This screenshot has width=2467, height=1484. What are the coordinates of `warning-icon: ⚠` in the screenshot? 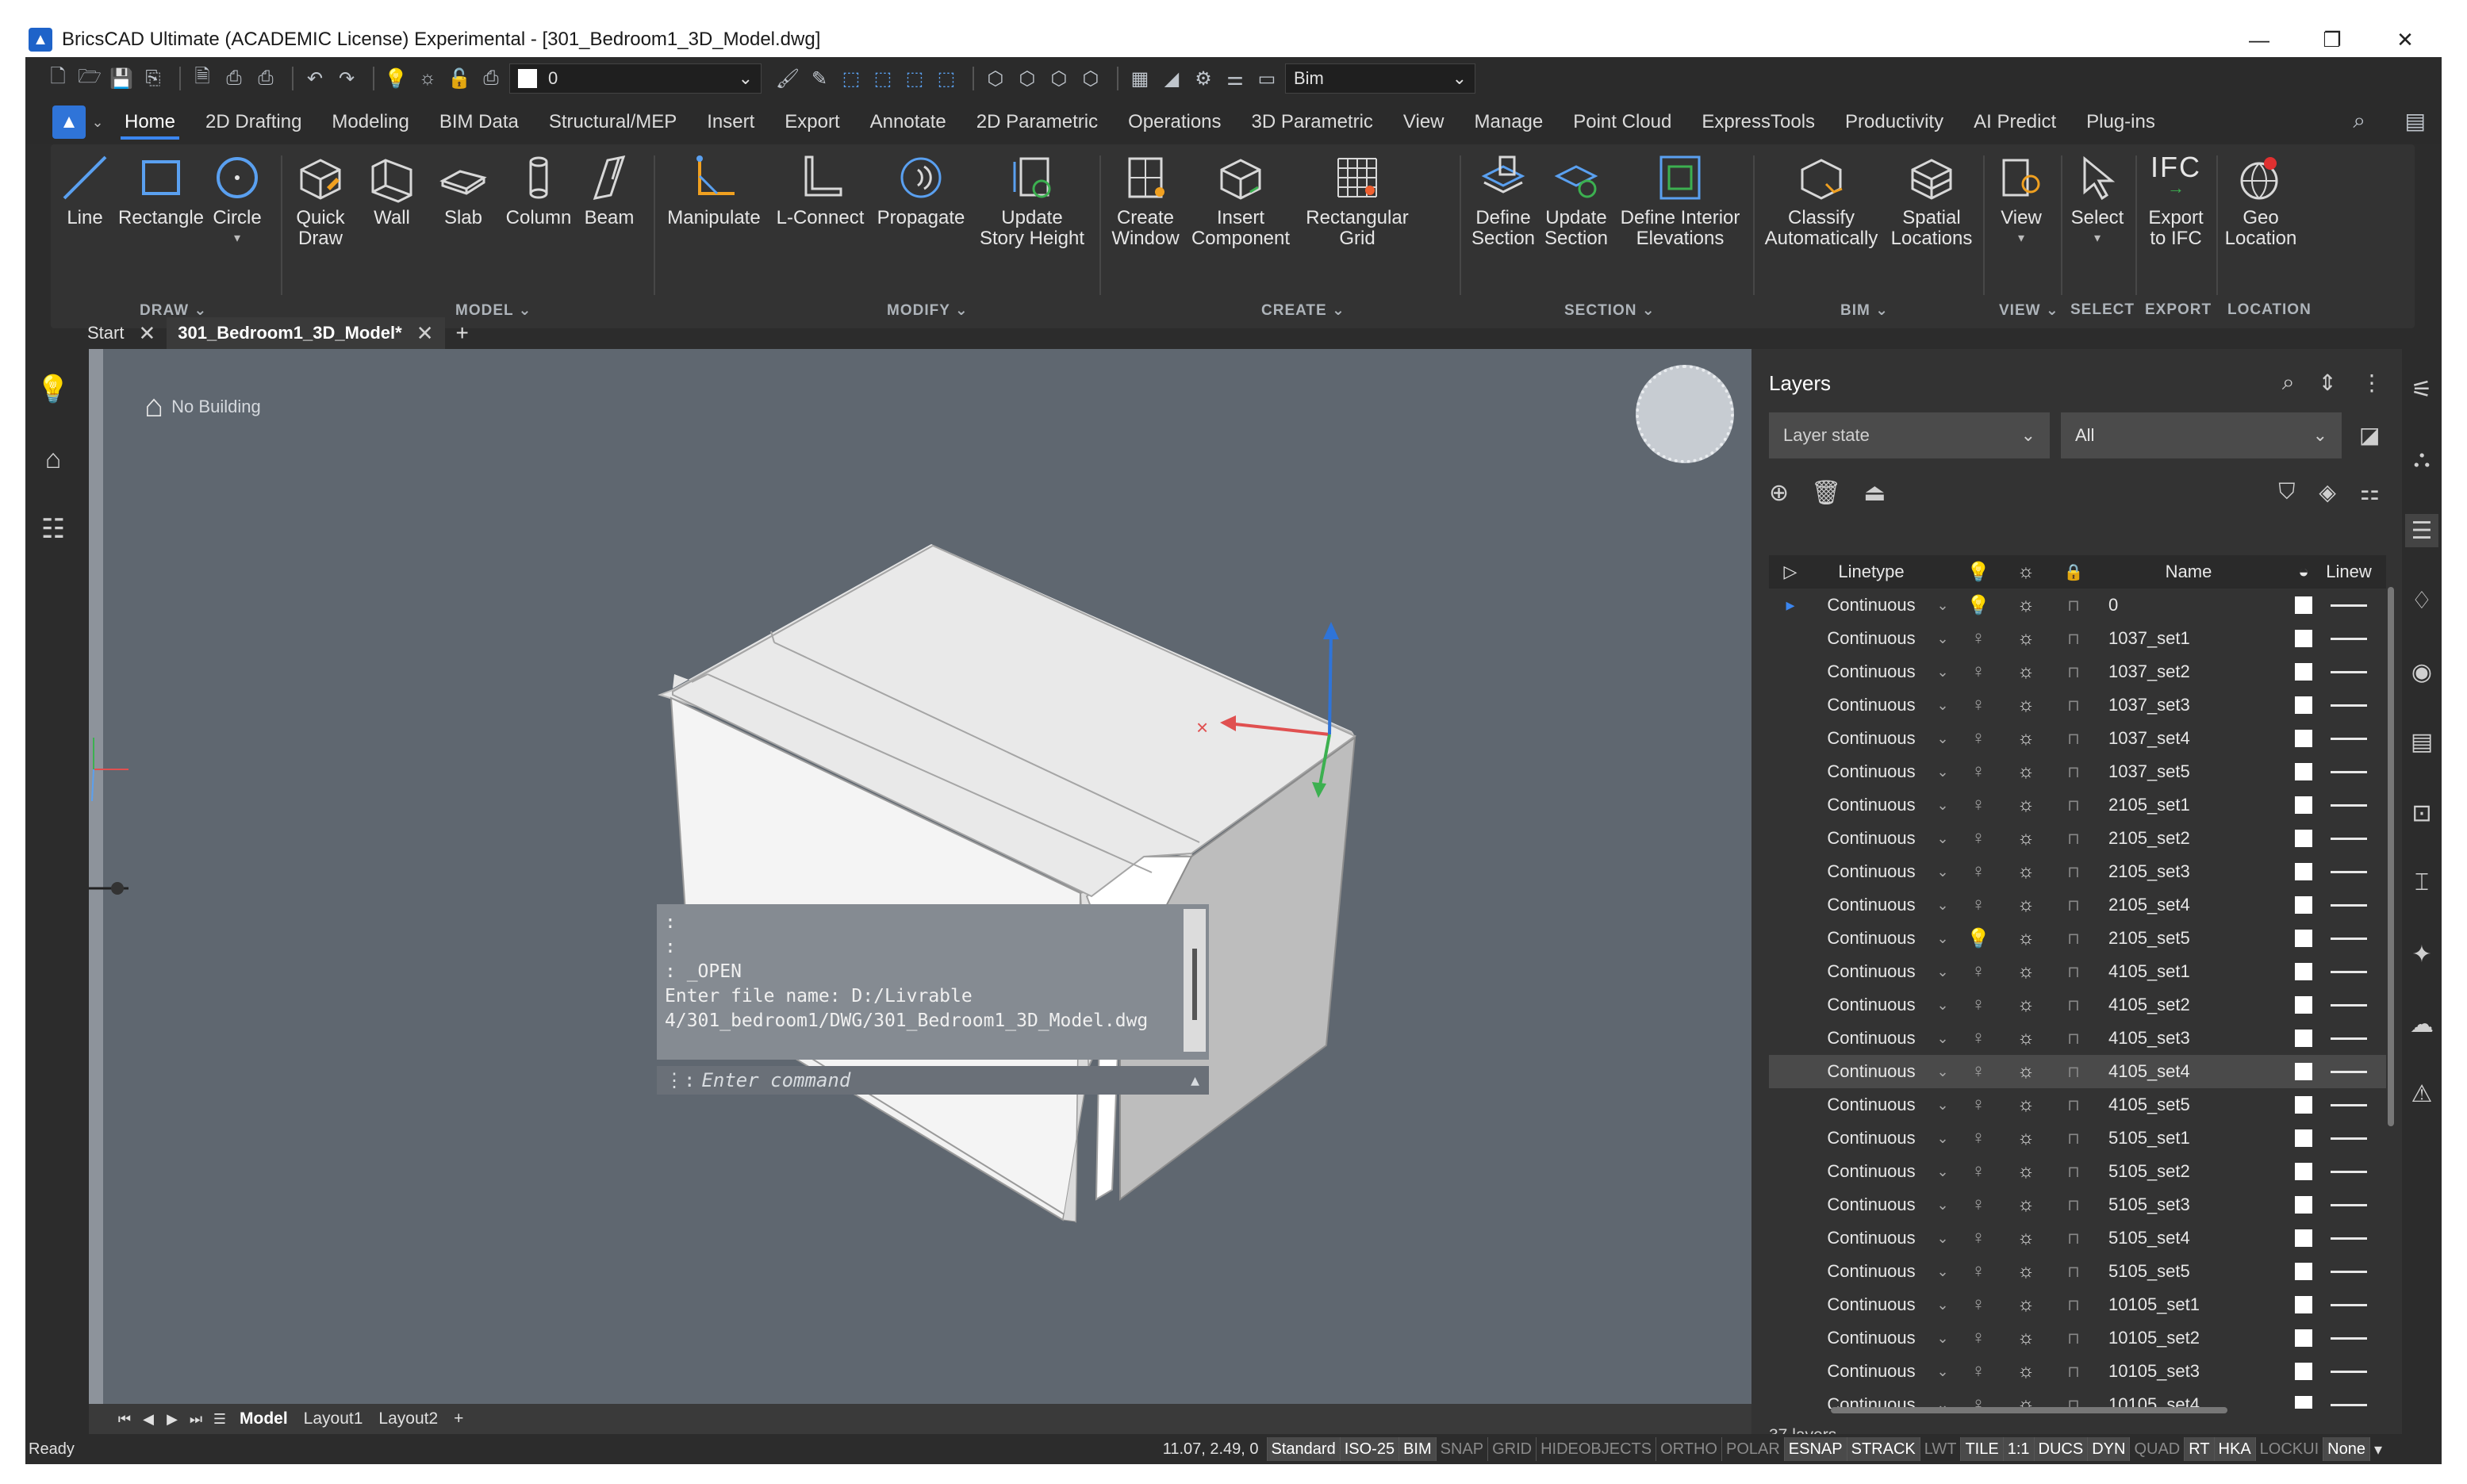 It's located at (2421, 1093).